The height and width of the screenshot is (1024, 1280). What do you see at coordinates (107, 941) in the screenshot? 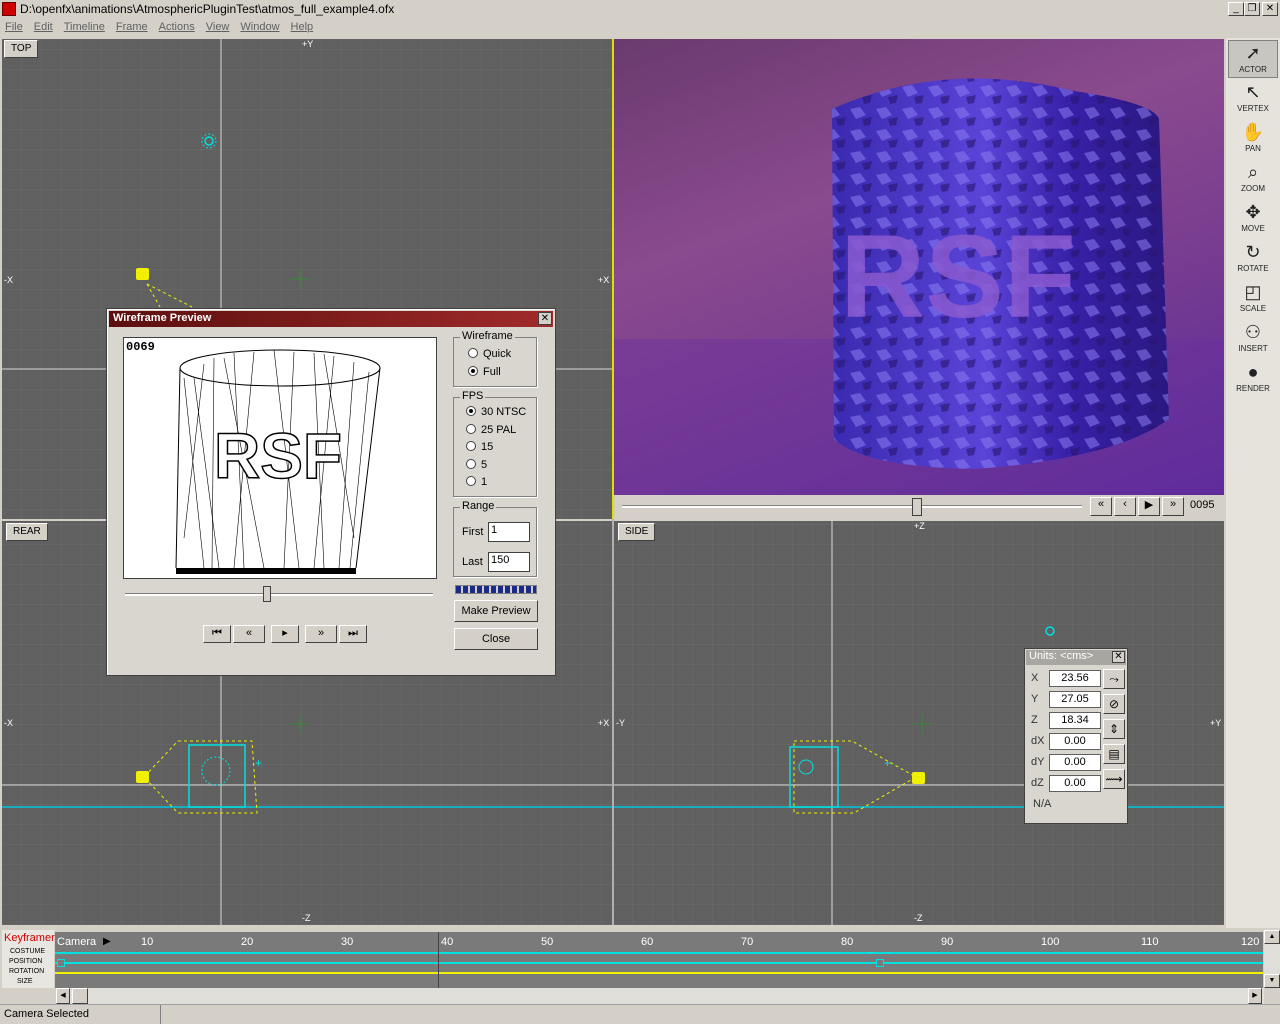
I see `play-marker-icon: ▶` at bounding box center [107, 941].